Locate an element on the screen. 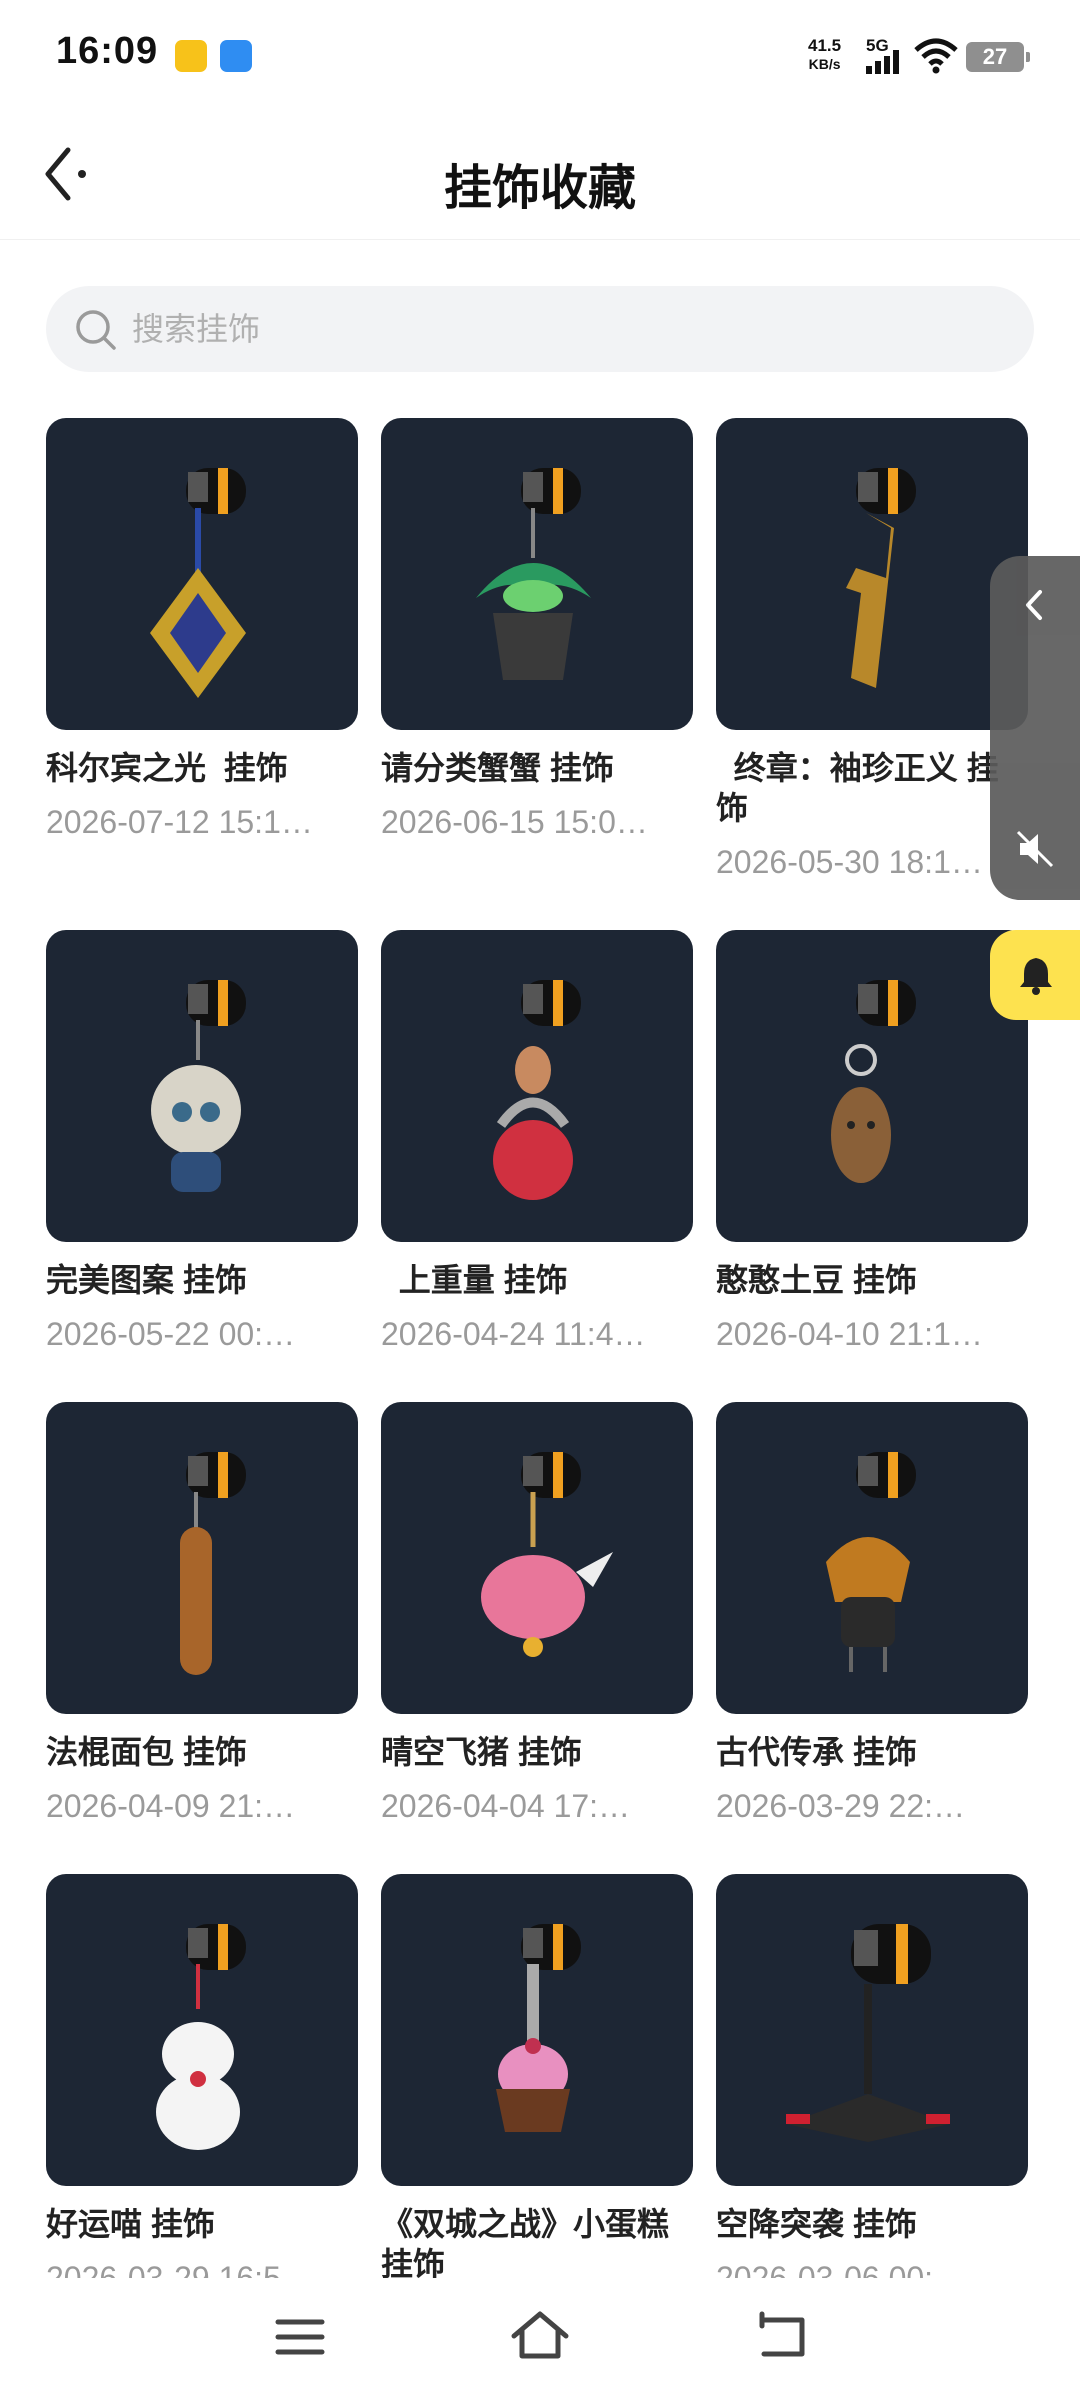 Image resolution: width=1080 pixels, height=2400 pixels. bell-button is located at coordinates (1035, 975).